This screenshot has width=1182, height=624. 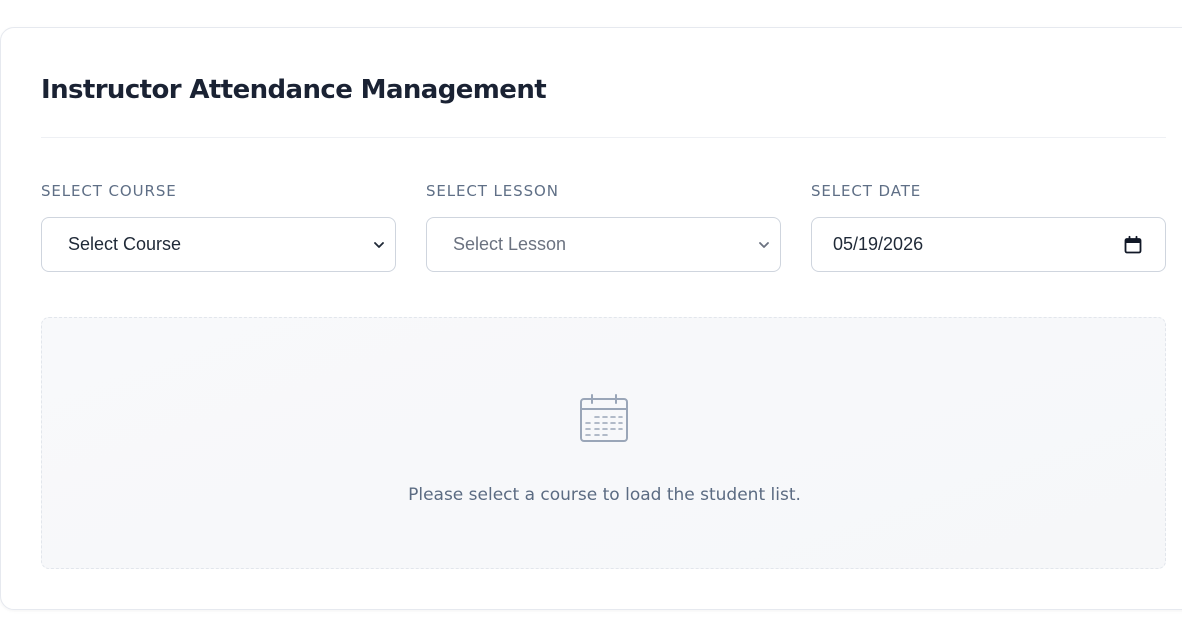 What do you see at coordinates (878, 244) in the screenshot?
I see `date-input-value: 05/19/2026` at bounding box center [878, 244].